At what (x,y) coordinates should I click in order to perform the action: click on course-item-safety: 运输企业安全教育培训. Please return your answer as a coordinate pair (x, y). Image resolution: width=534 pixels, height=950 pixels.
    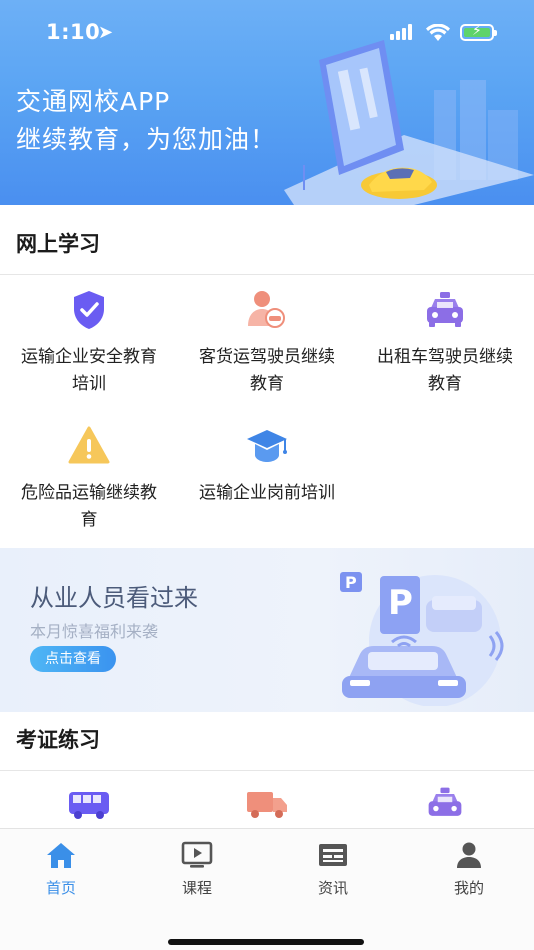
    Looking at the image, I should click on (89, 343).